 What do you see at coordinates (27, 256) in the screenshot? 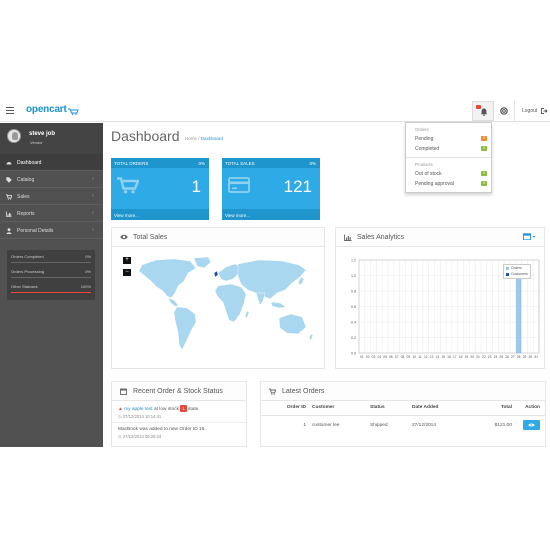
I see `stat-label: Orders Completed` at bounding box center [27, 256].